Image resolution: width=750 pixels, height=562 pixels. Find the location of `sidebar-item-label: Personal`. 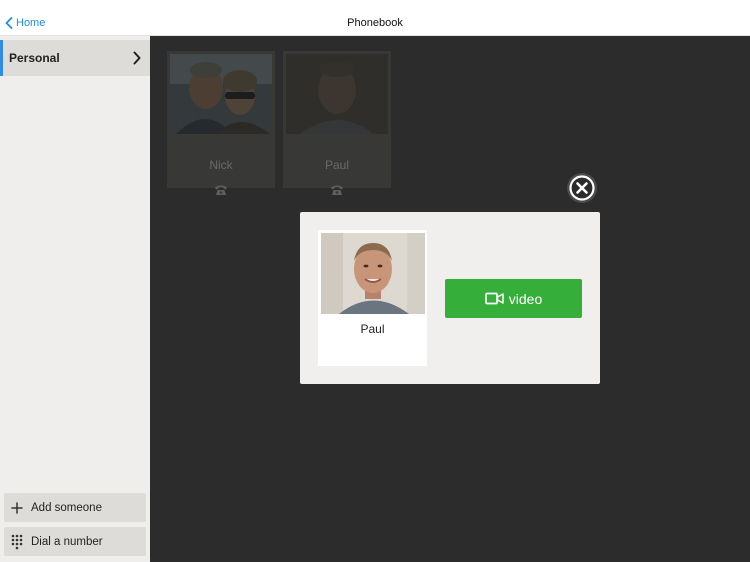

sidebar-item-label: Personal is located at coordinates (34, 58).